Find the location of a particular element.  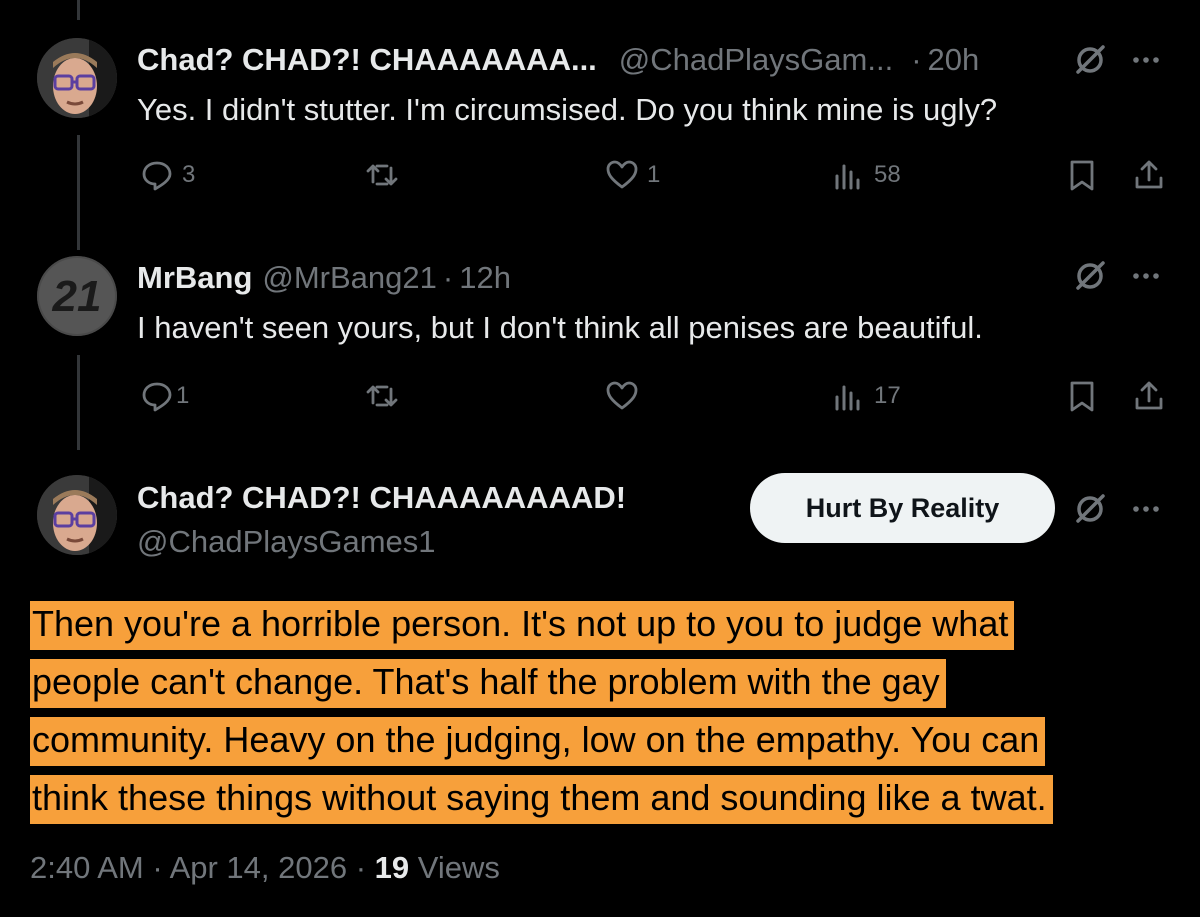

tweet-timestamp: 2:40 AM · Apr 14, 2026 · is located at coordinates (202, 867).